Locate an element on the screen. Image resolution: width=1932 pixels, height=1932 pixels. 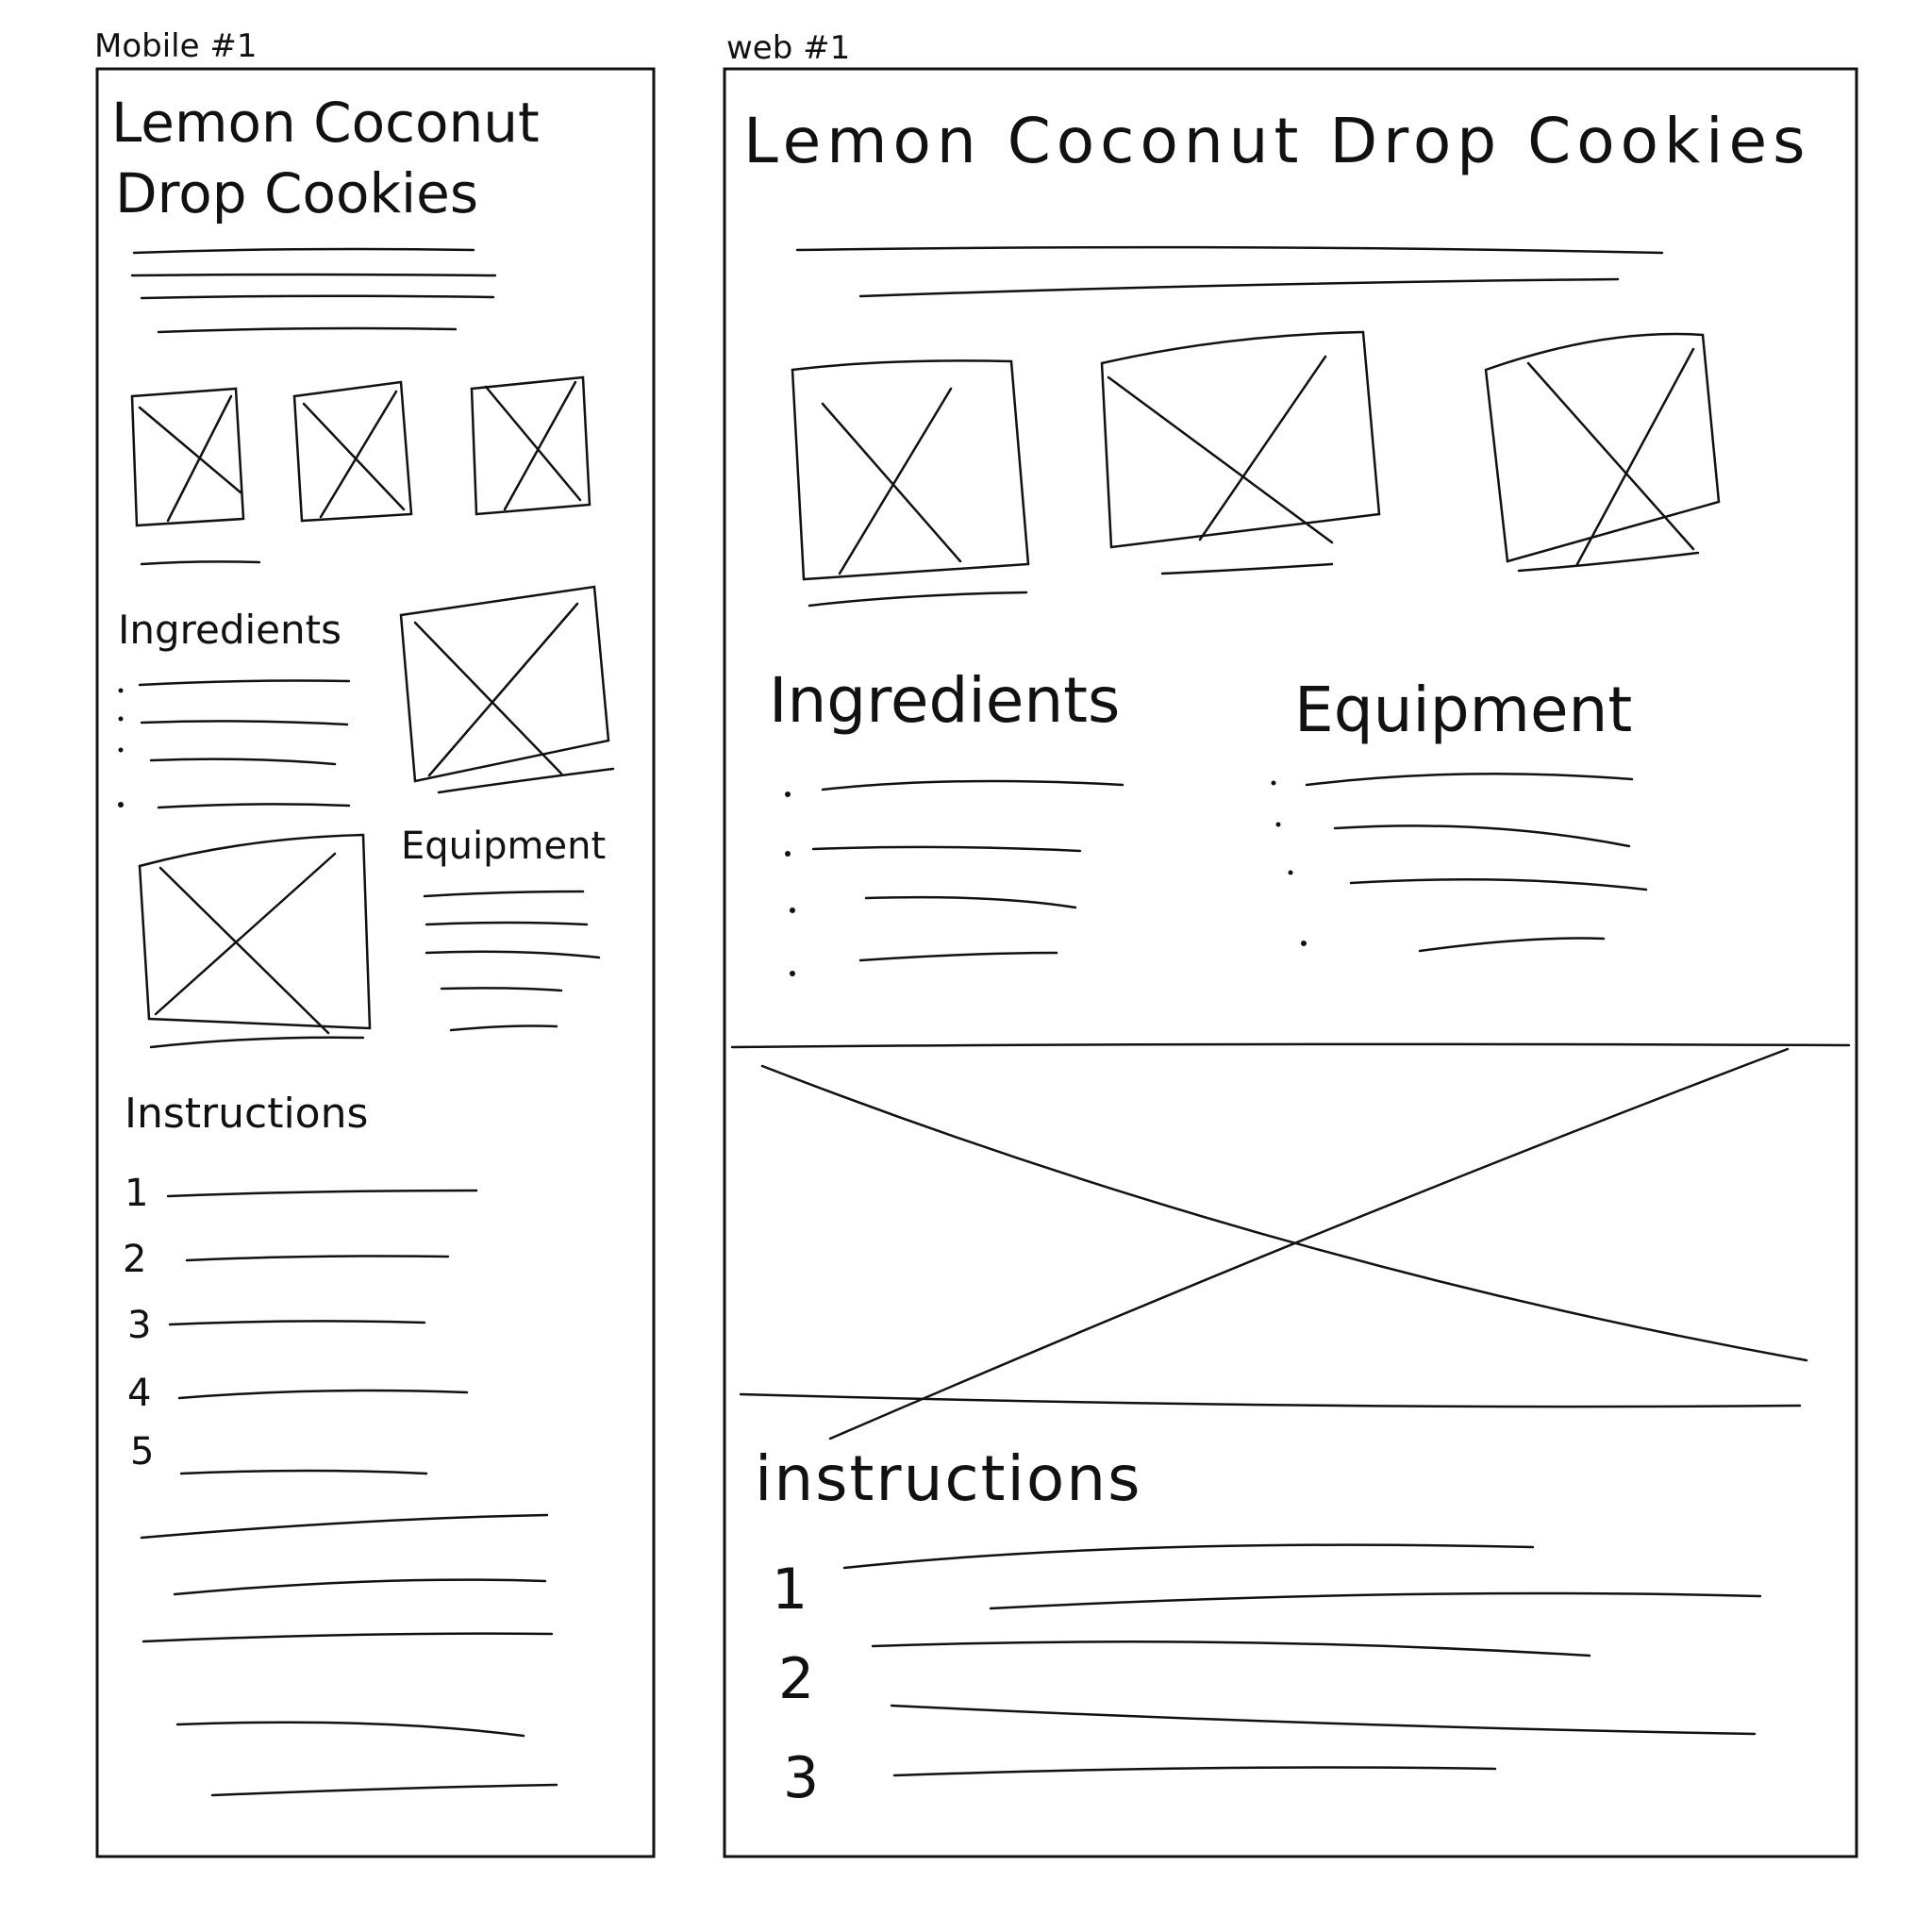
mobile-image-placeholder-ingredients is located at coordinates (507, 690).